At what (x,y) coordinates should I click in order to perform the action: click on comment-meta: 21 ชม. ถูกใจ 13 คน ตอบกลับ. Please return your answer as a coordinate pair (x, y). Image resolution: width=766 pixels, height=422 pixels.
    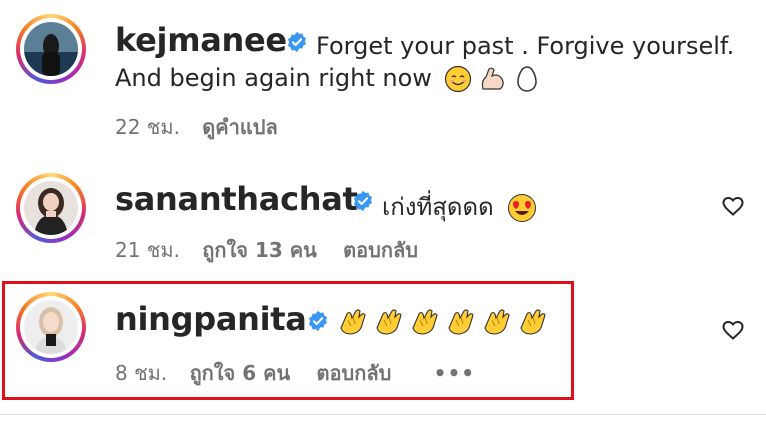
    Looking at the image, I should click on (266, 250).